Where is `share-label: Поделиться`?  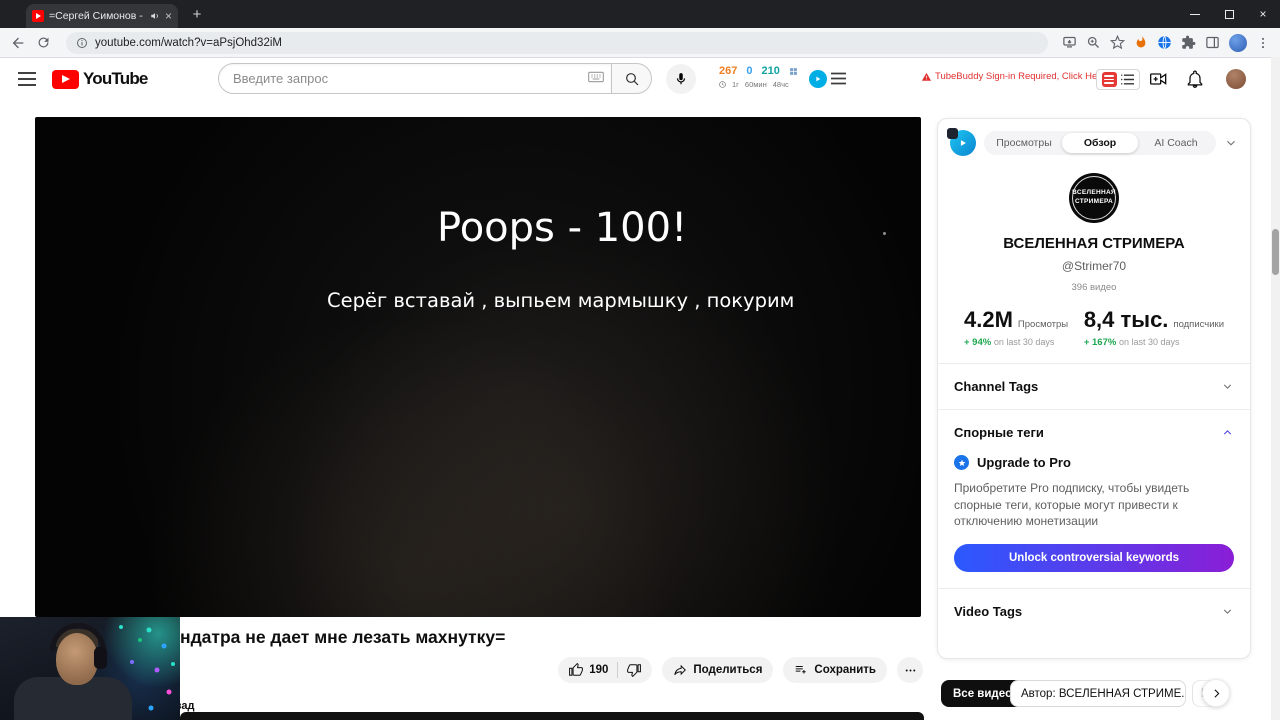 share-label: Поделиться is located at coordinates (728, 670).